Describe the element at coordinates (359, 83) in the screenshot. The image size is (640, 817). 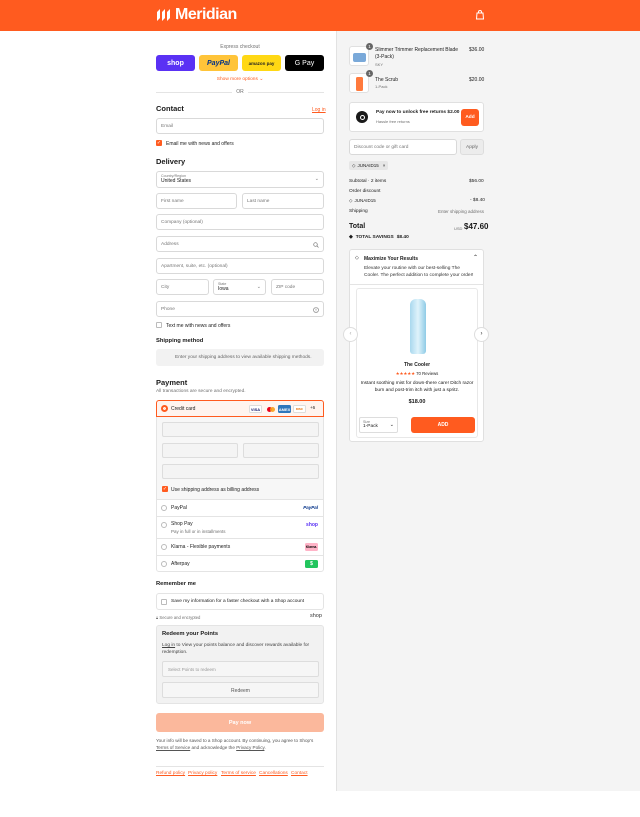
I see `cart-item-thumbnail` at that location.